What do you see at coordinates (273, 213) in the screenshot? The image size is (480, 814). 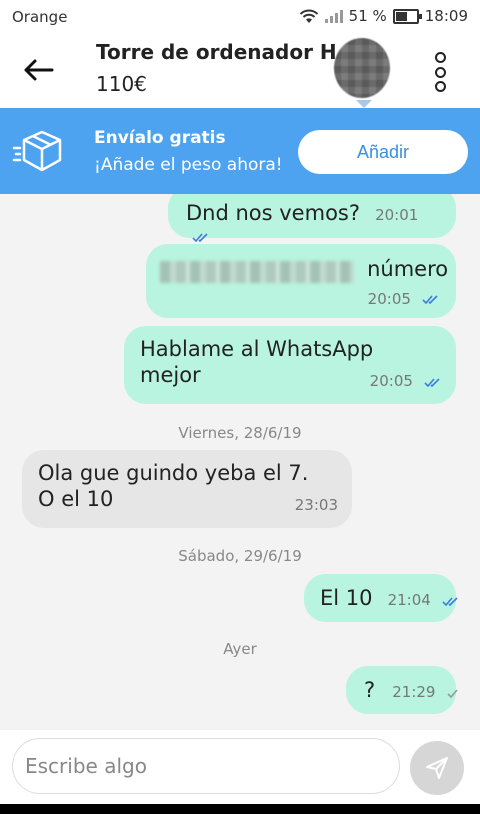 I see `message-text: Dnd nos vemos?` at bounding box center [273, 213].